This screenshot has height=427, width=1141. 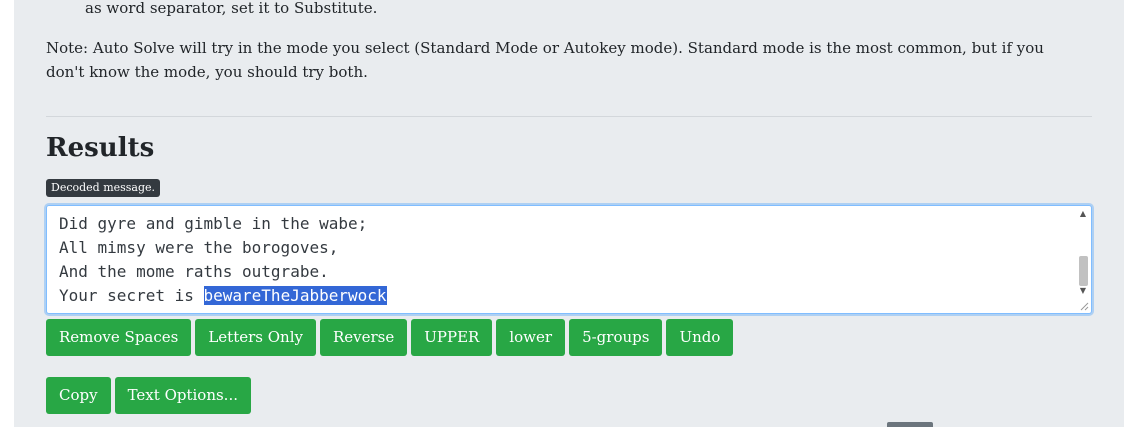 What do you see at coordinates (616, 337) in the screenshot?
I see `five-groups-button: 5-groups` at bounding box center [616, 337].